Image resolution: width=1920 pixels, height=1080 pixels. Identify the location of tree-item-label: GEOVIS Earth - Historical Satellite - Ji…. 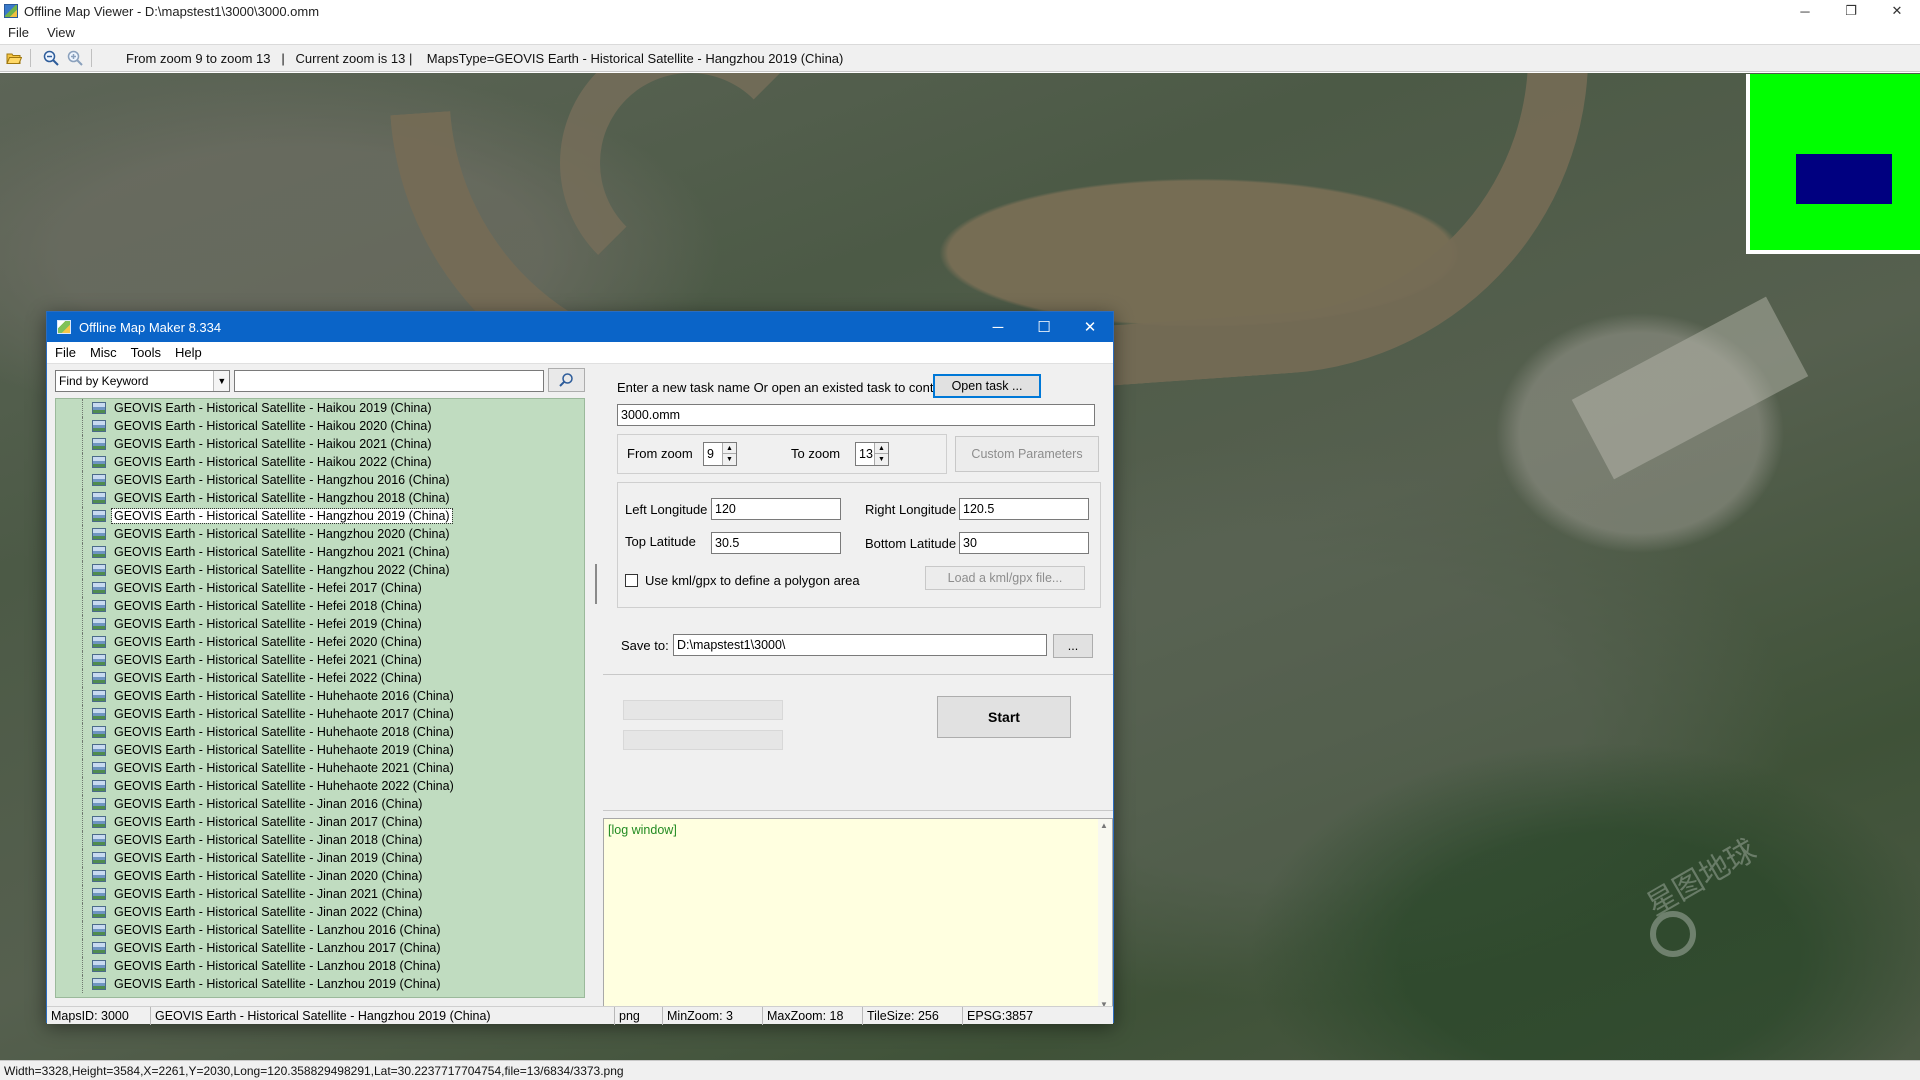
(268, 894).